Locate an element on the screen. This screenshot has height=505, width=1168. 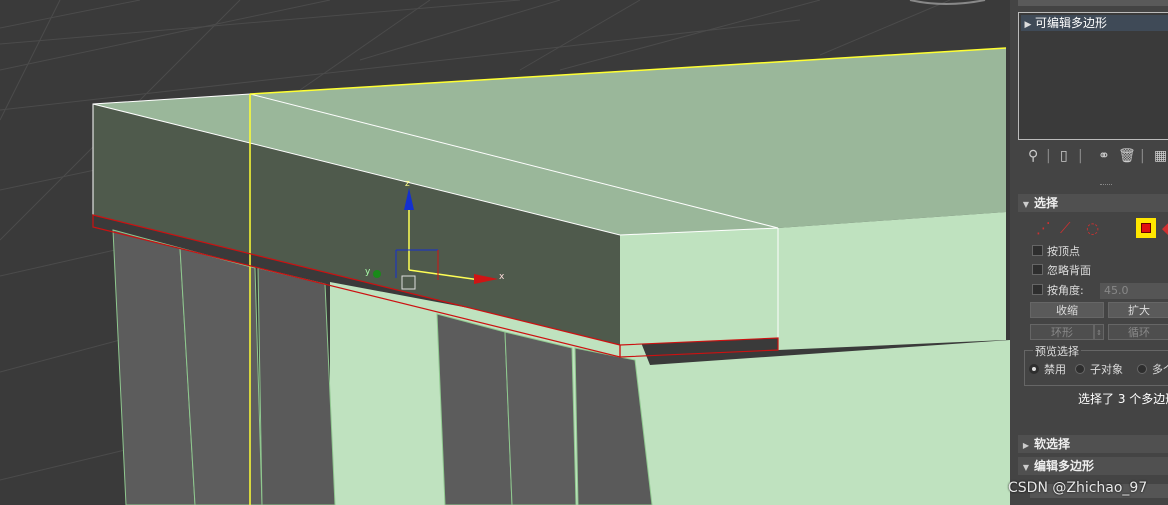
element-icon: ◆ is located at coordinates (1165, 228).